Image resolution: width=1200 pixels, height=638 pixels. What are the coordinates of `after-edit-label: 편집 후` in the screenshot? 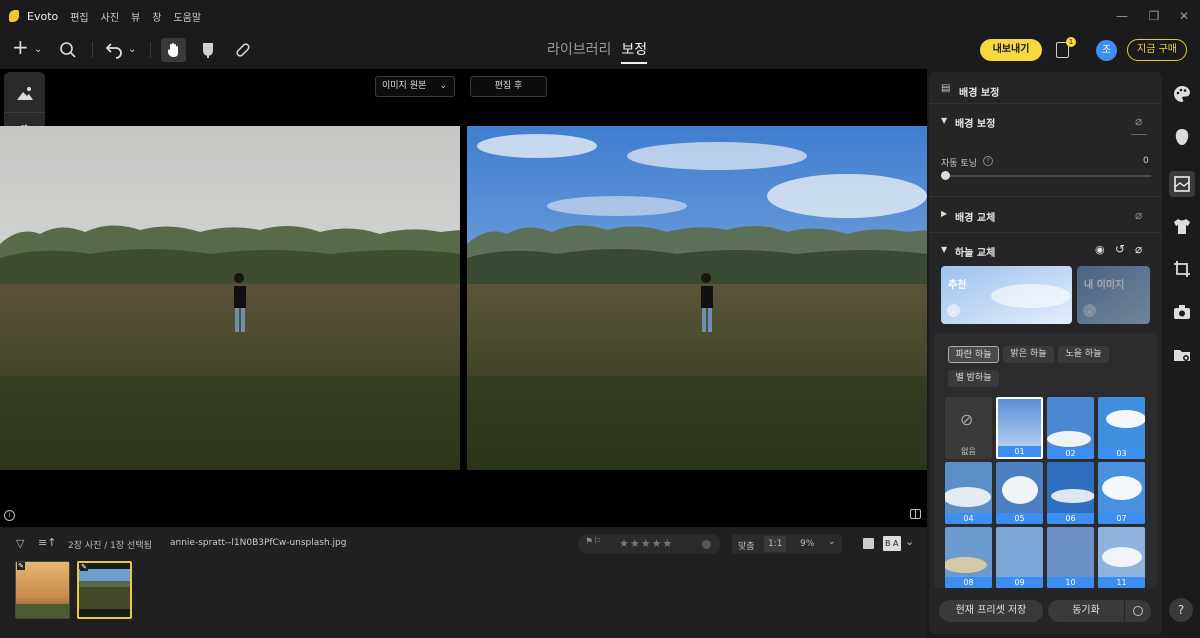 It's located at (508, 86).